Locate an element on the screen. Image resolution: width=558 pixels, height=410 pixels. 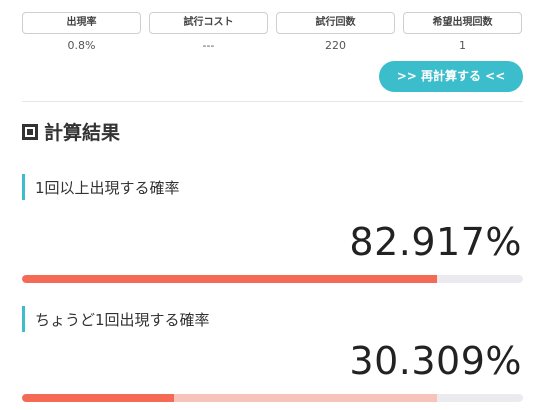
param-rate: 出現率 0.8% is located at coordinates (81, 32).